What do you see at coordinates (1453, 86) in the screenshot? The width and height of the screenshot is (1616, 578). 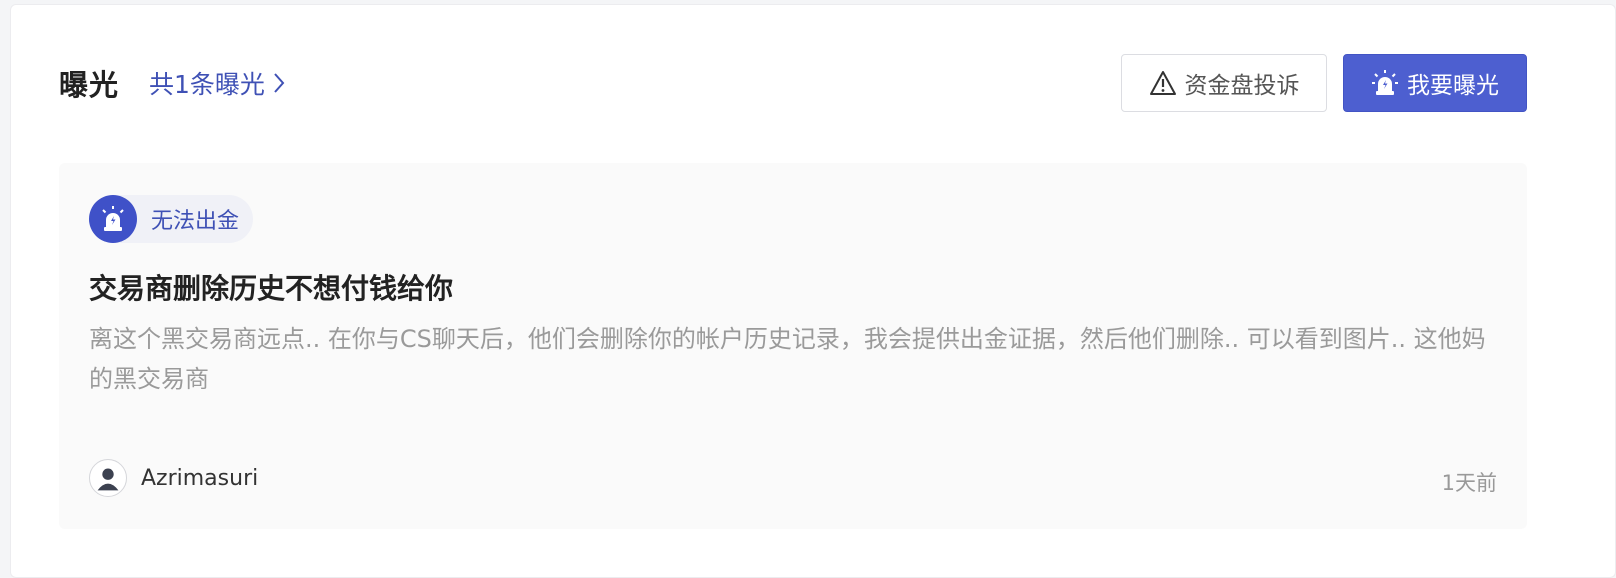 I see `expose-button-label: 我要曝光` at bounding box center [1453, 86].